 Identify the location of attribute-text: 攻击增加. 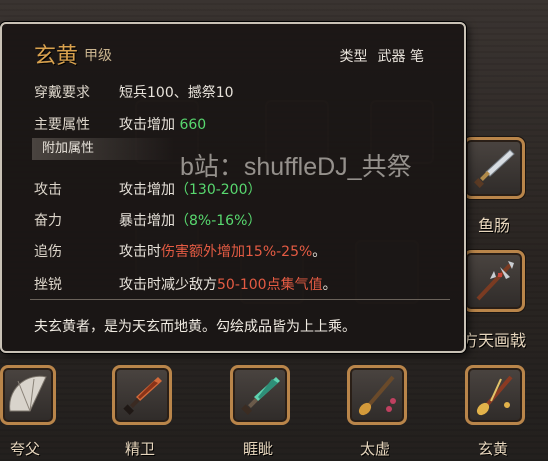
(147, 190).